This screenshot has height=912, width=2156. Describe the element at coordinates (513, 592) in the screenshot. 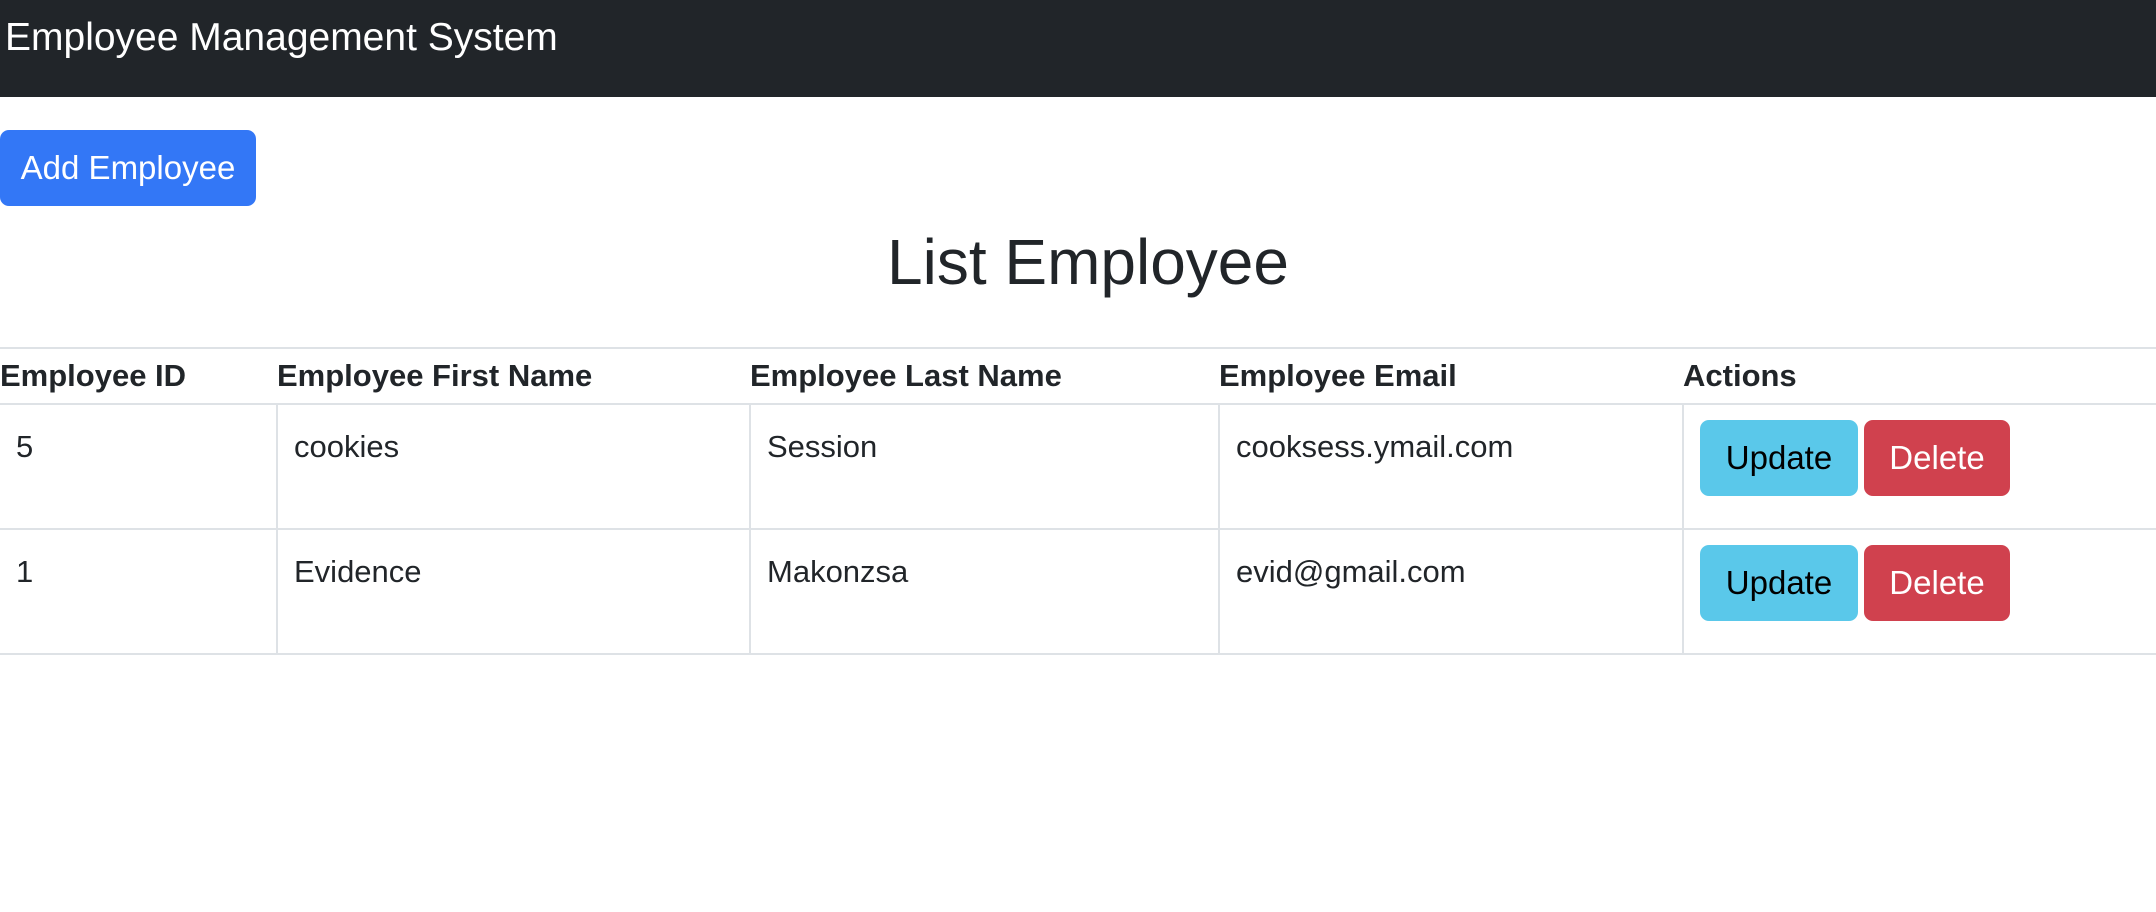

I see `cell-first-name: Evidence` at that location.